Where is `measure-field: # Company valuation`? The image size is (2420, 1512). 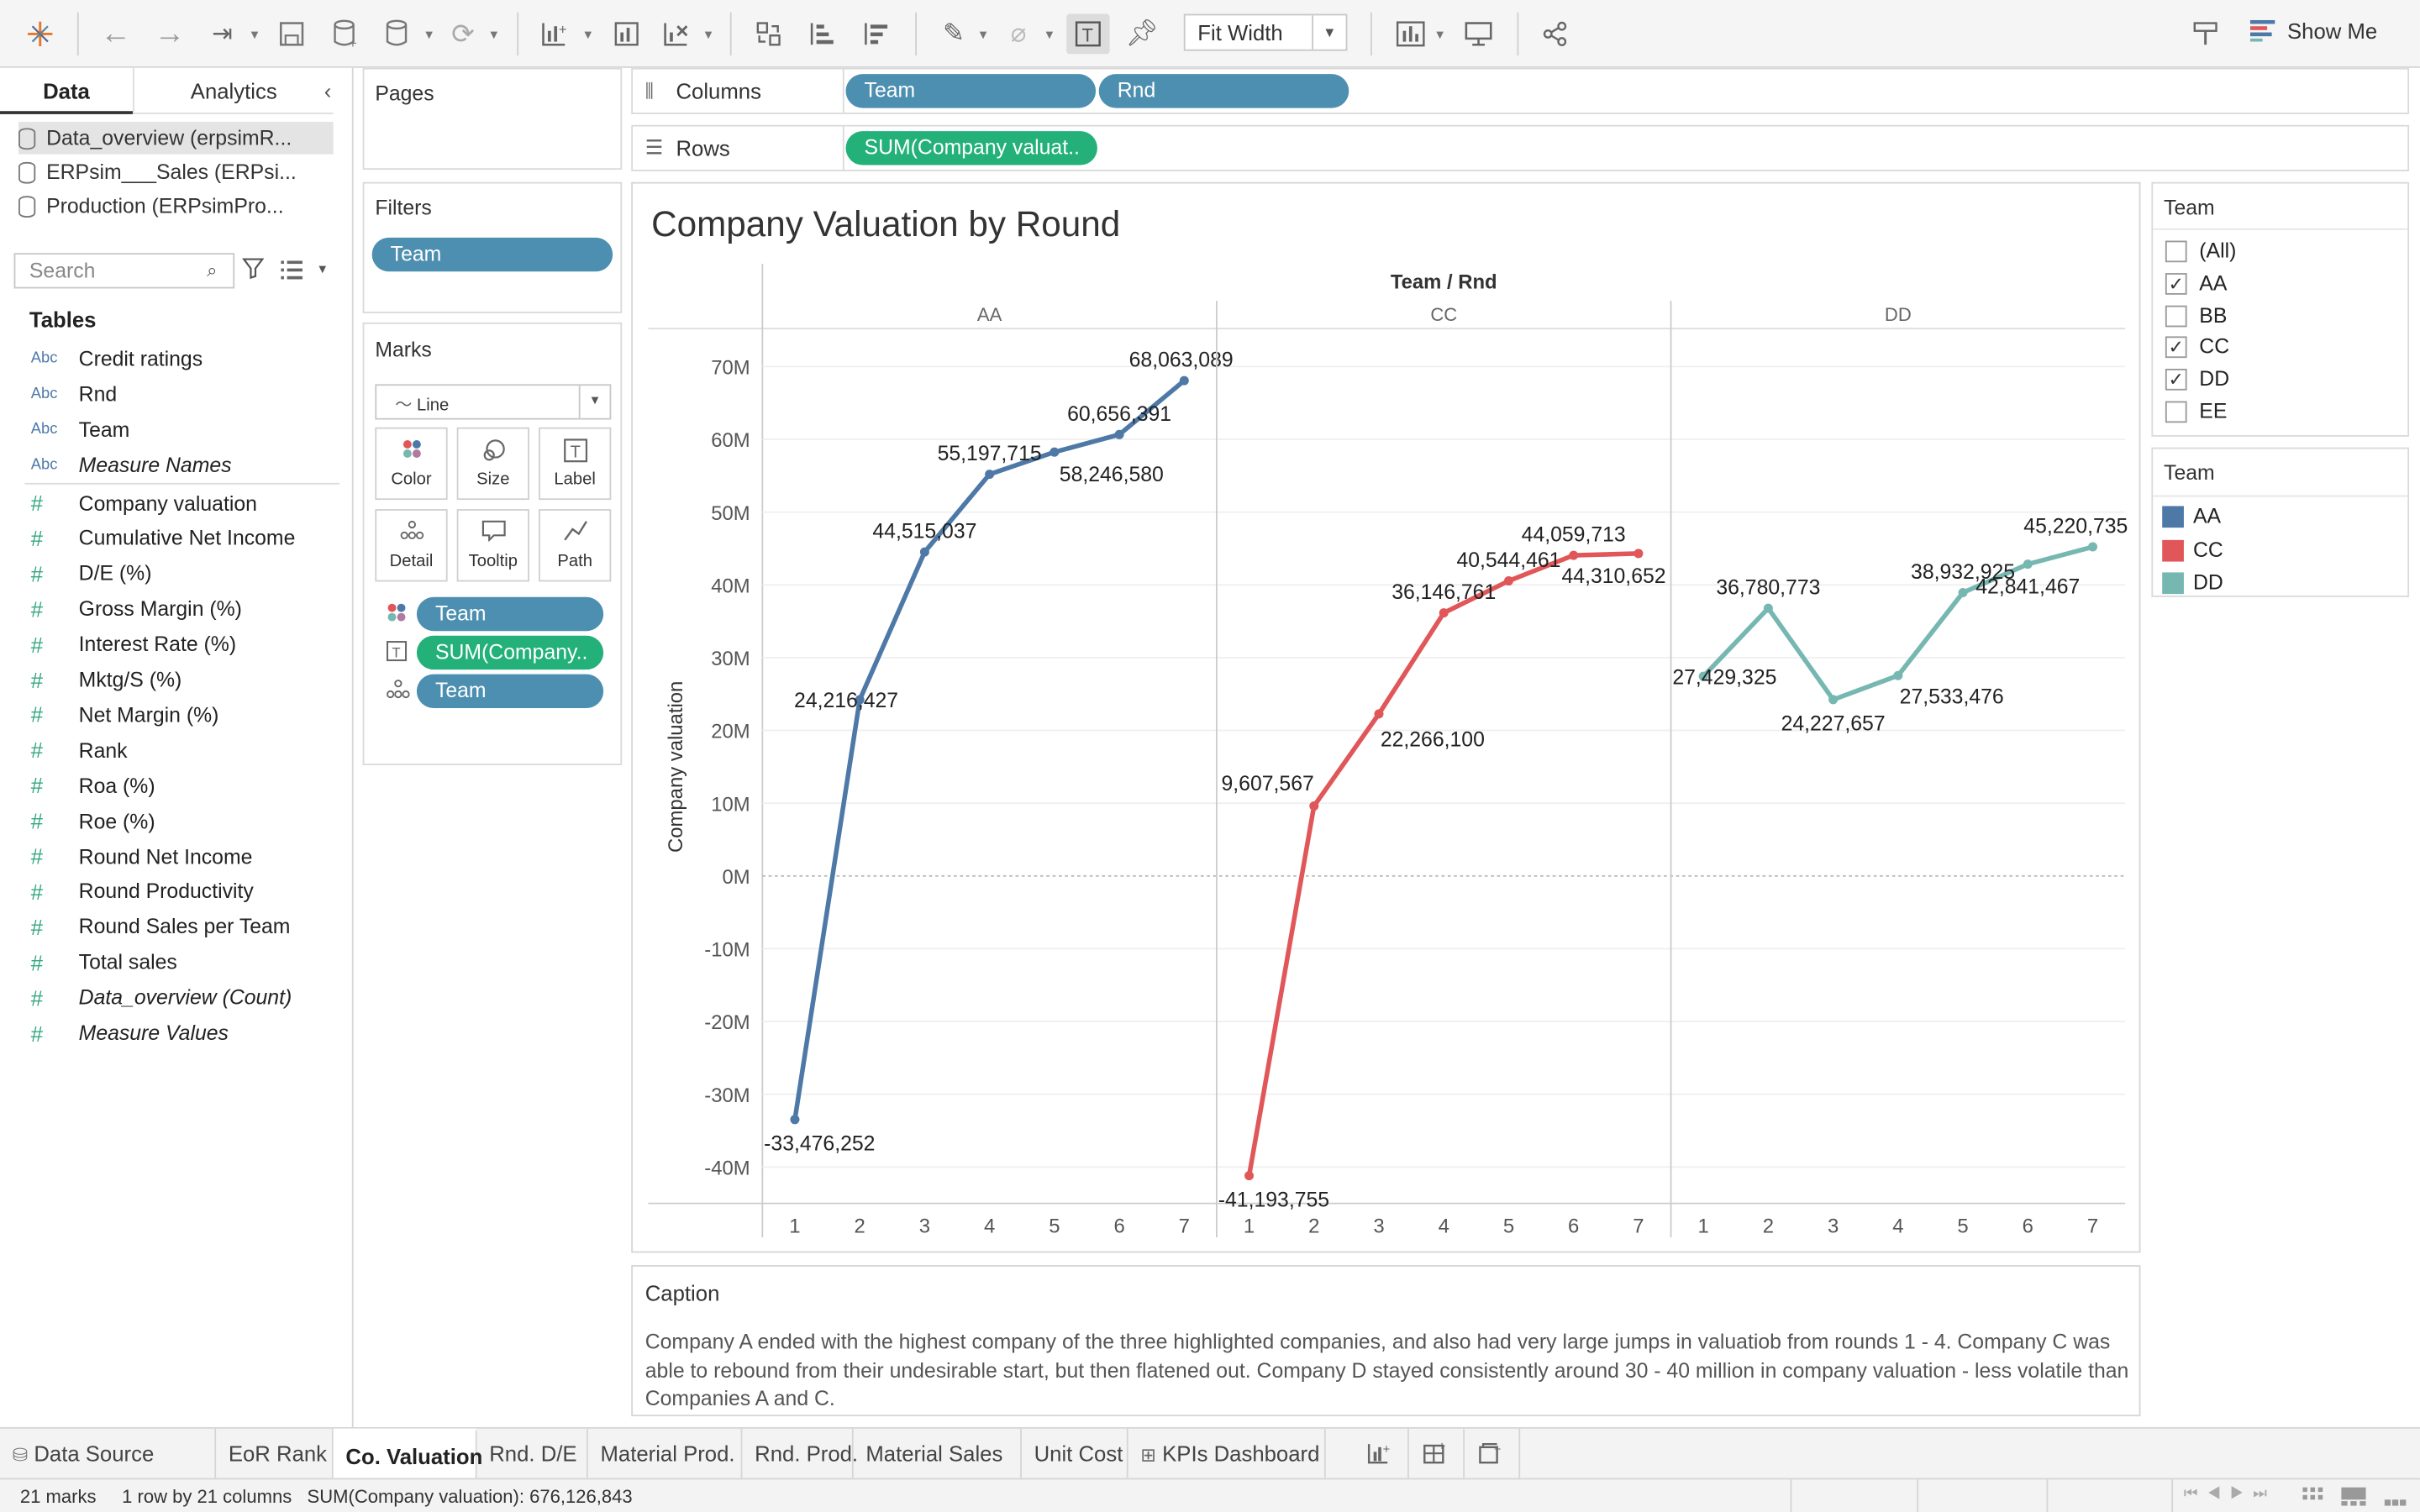
measure-field: # Company valuation is located at coordinates (144, 503).